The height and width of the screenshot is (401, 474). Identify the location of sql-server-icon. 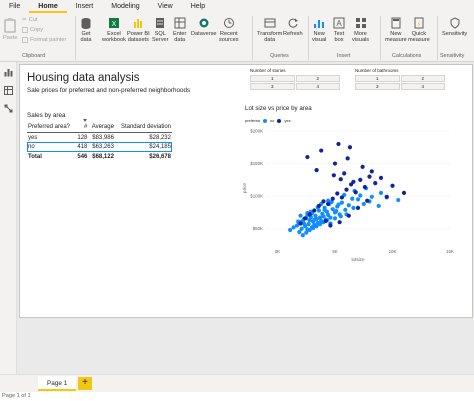
(160, 23).